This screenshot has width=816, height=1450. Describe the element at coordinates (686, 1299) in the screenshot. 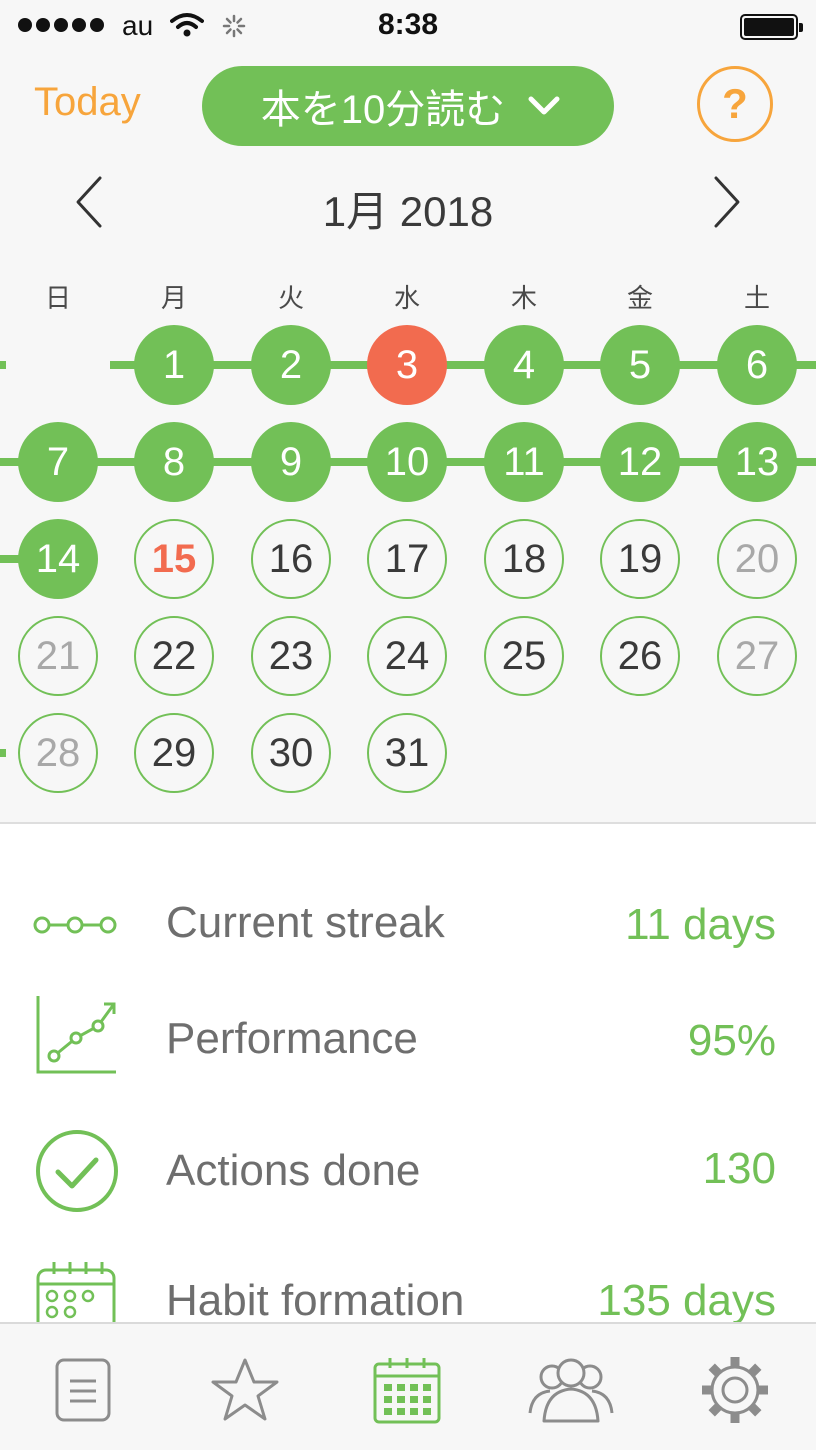

I see `stat-value: 135 days` at that location.